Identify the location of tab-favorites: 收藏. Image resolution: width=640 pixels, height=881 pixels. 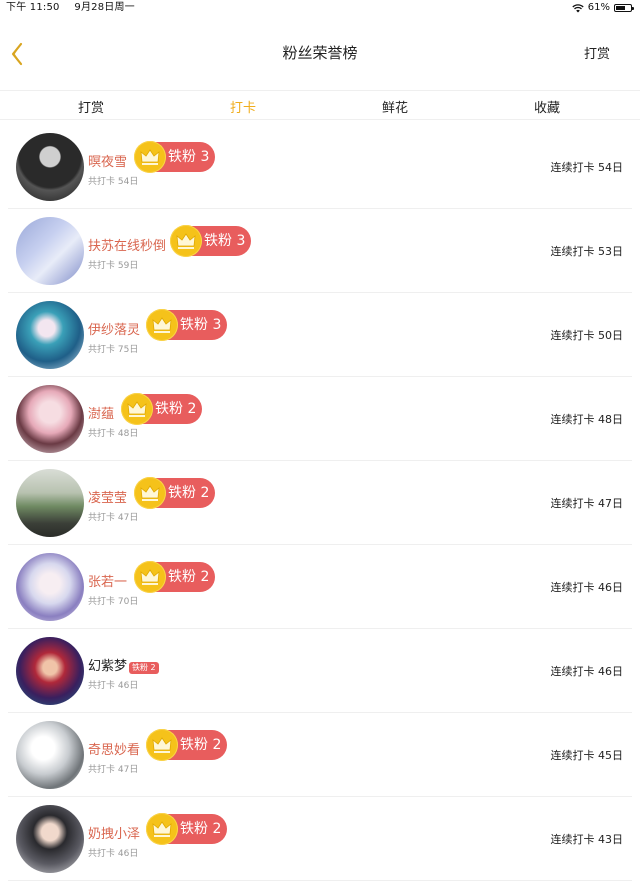
(547, 106).